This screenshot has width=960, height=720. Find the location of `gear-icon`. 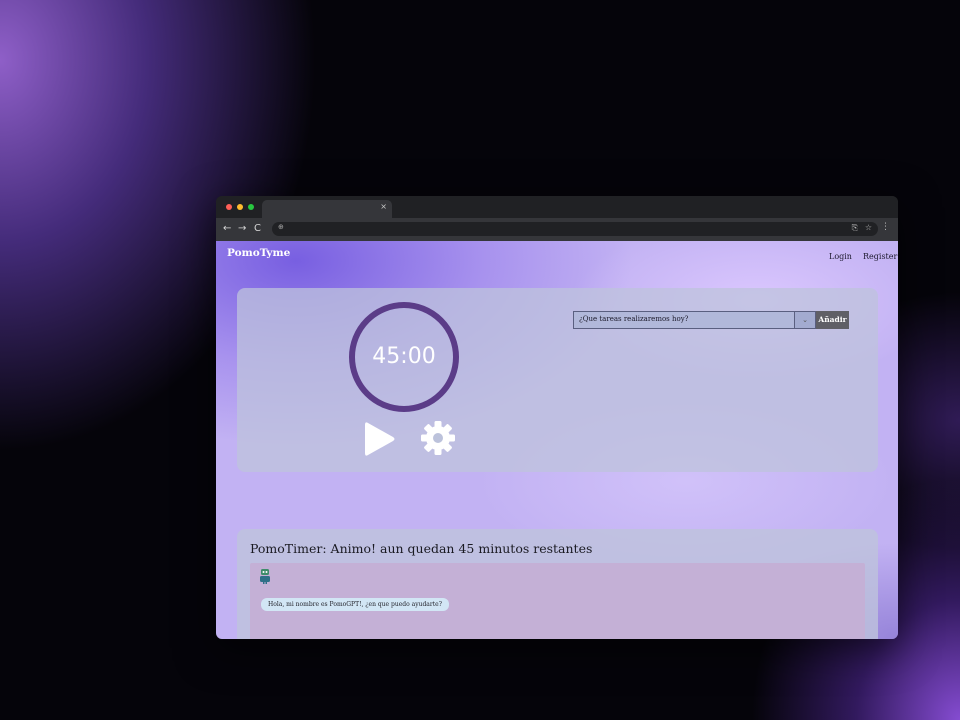

gear-icon is located at coordinates (438, 438).